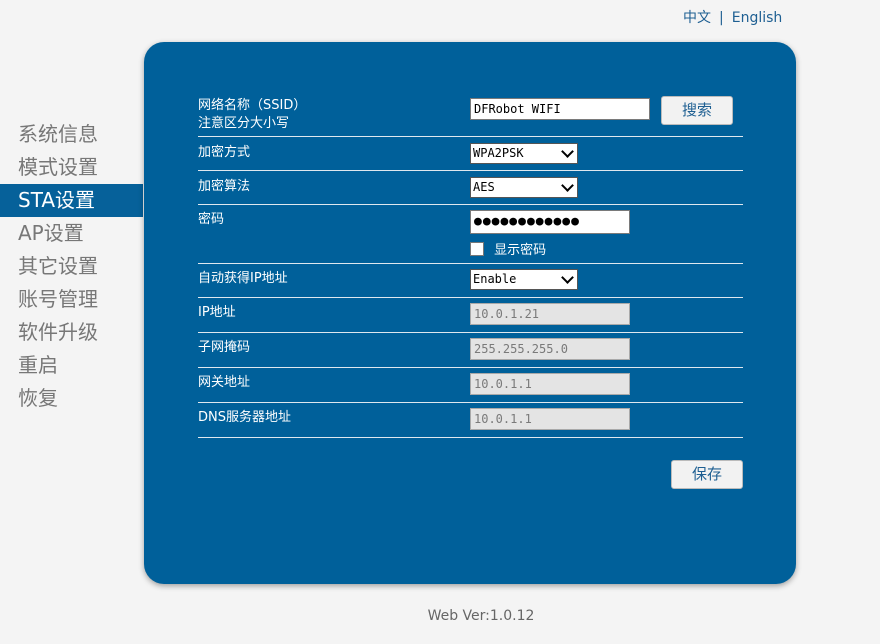 This screenshot has height=644, width=880. Describe the element at coordinates (520, 250) in the screenshot. I see `show-password-label: 显示密码` at that location.